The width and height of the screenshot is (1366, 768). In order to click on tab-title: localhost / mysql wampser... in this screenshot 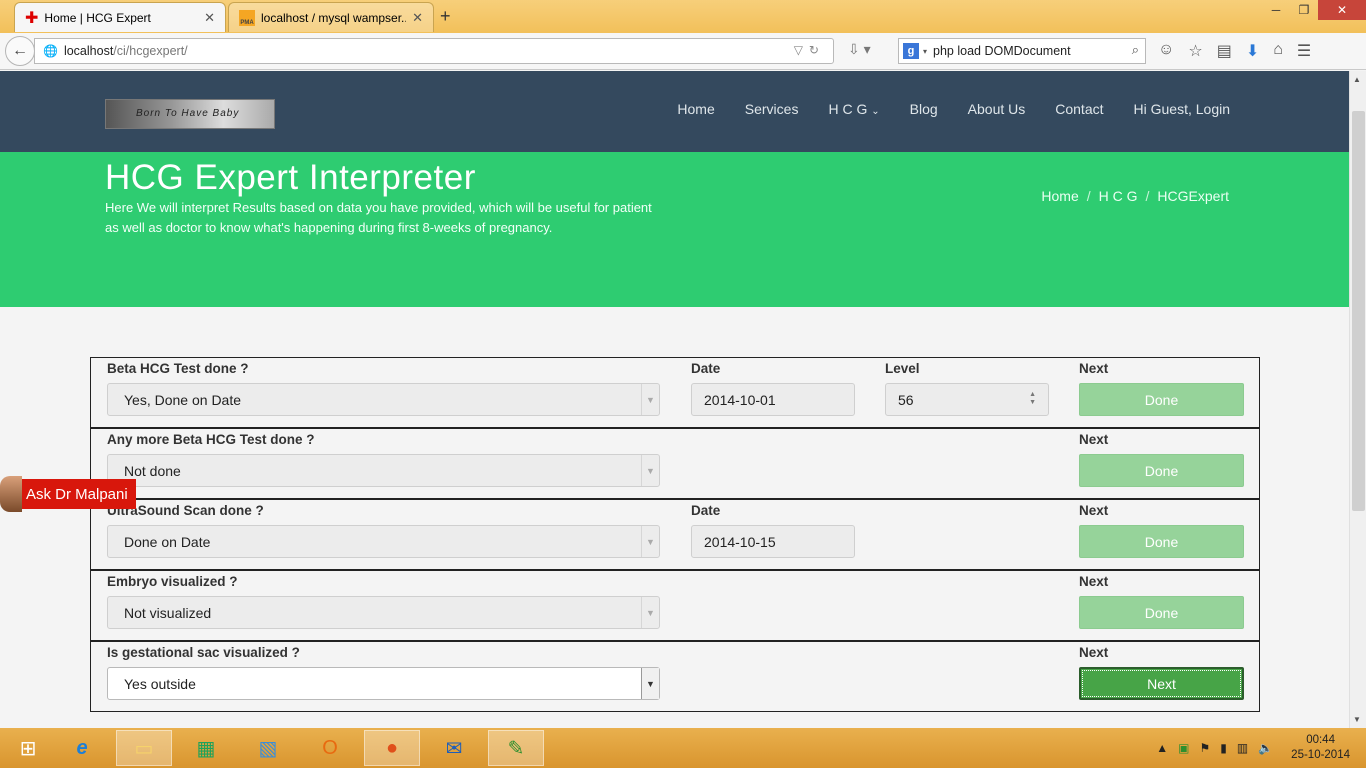, I will do `click(334, 17)`.